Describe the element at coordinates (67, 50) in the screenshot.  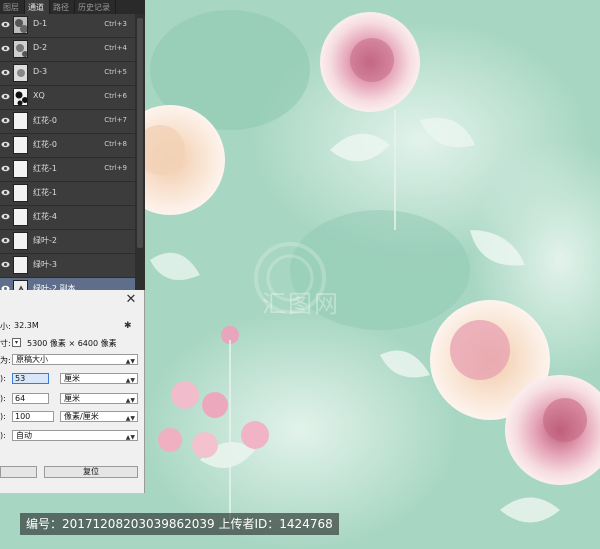
I see `channel-row: D-2 Ctrl+4` at that location.